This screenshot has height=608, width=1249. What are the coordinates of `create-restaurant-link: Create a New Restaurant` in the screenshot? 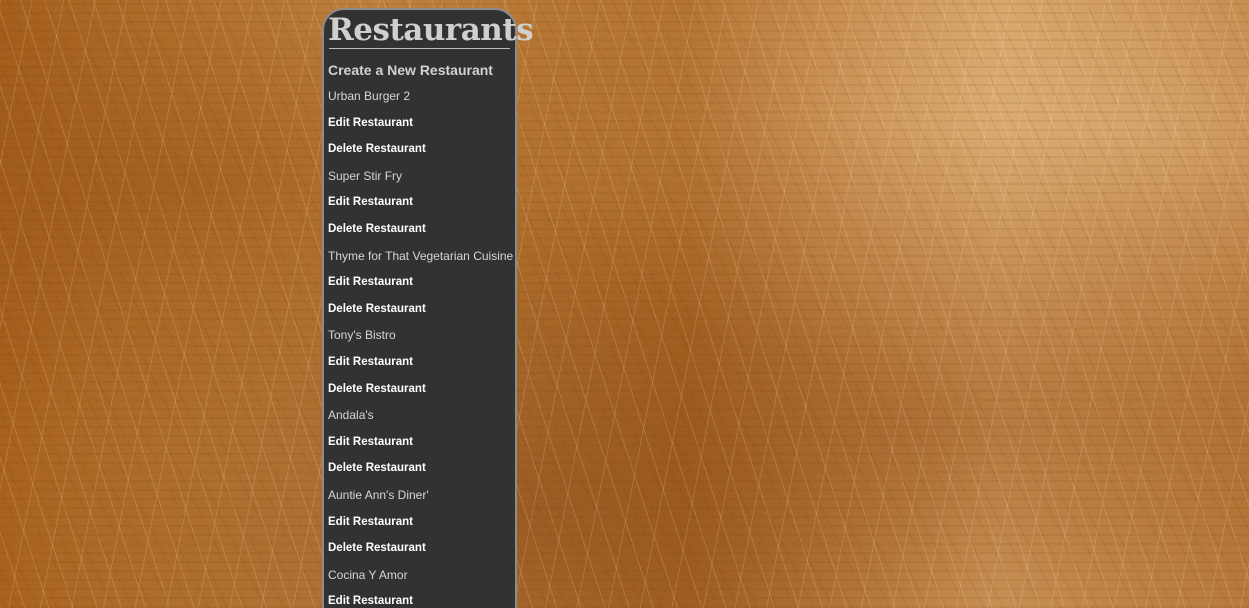 It's located at (419, 70).